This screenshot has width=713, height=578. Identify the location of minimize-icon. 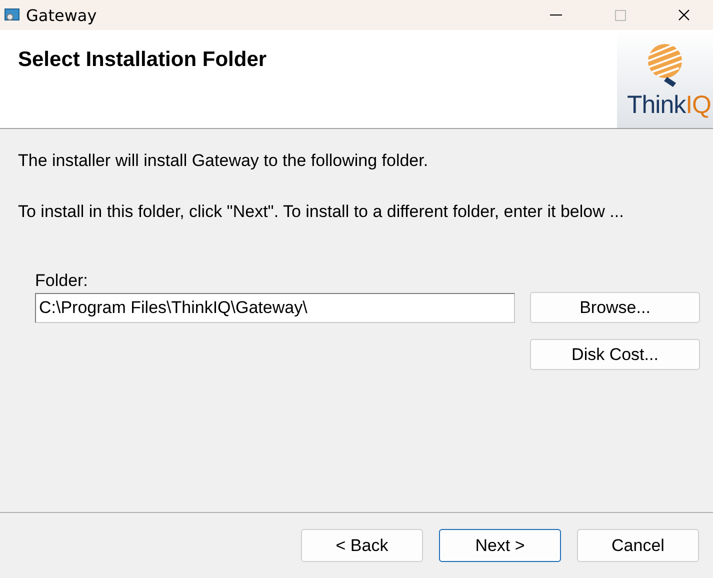
(556, 15).